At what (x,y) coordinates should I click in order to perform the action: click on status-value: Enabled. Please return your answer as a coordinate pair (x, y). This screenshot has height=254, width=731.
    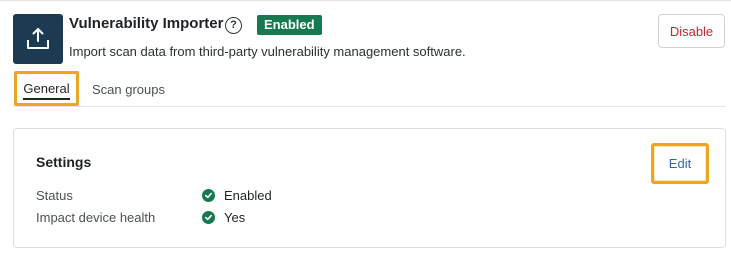
    Looking at the image, I should click on (237, 195).